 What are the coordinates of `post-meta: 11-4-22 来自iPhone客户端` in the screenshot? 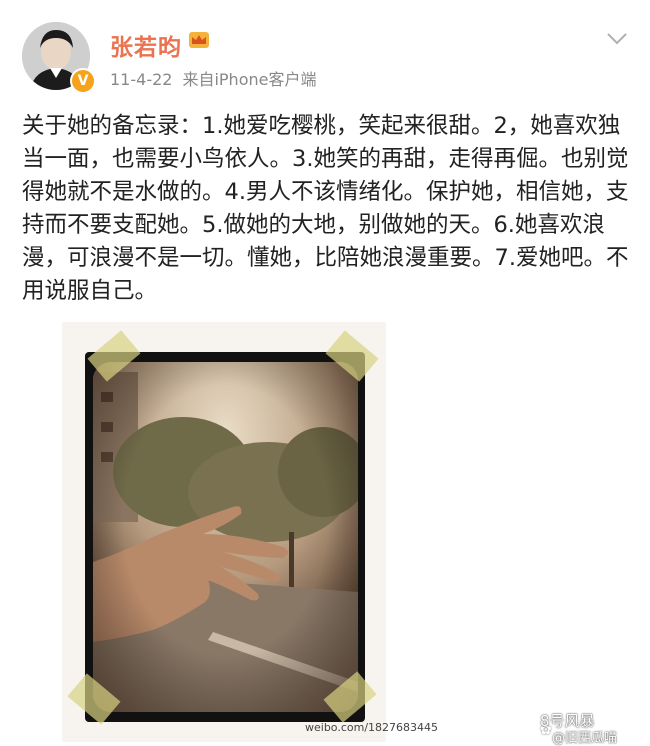 It's located at (213, 78).